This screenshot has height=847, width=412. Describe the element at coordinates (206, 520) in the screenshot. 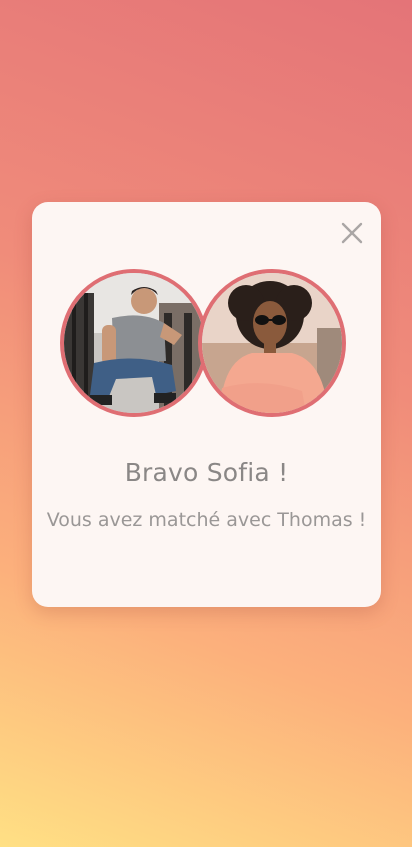

I see `match-message: Vous avez matché avec Thomas !` at that location.